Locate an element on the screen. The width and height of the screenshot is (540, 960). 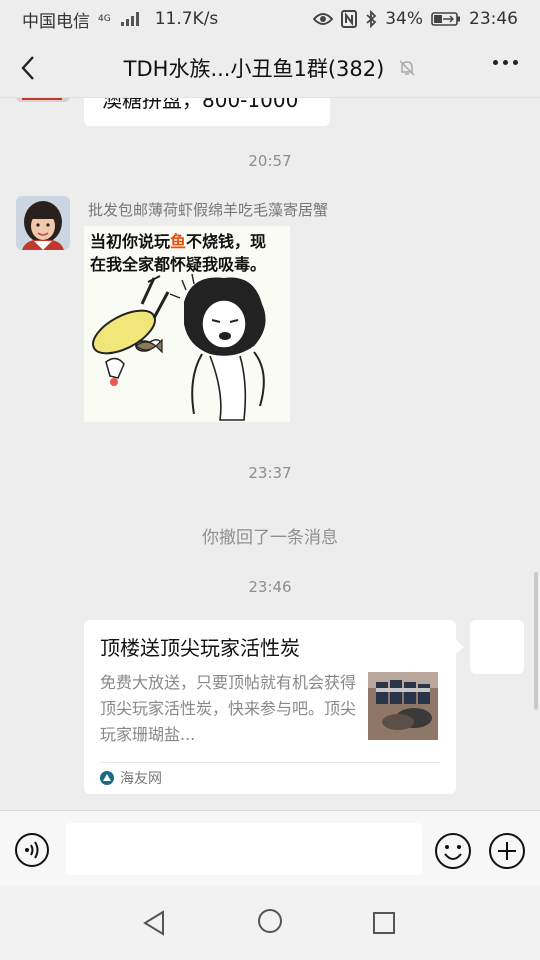
emoji-button is located at coordinates (453, 851).